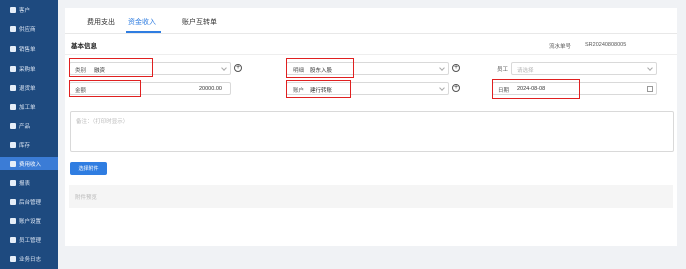 Image resolution: width=686 pixels, height=269 pixels. I want to click on sidebar-item-label: 账户设置, so click(30, 221).